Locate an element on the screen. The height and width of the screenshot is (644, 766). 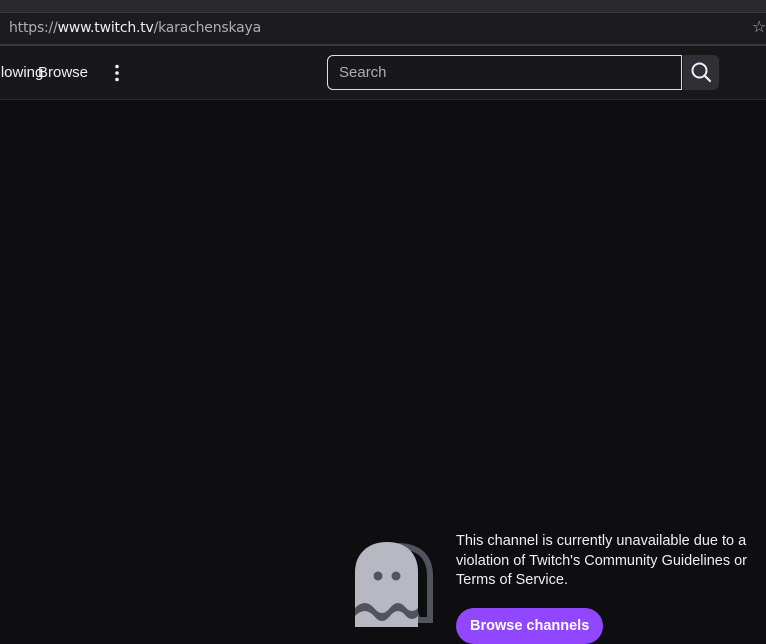
more-options-button is located at coordinates (117, 73).